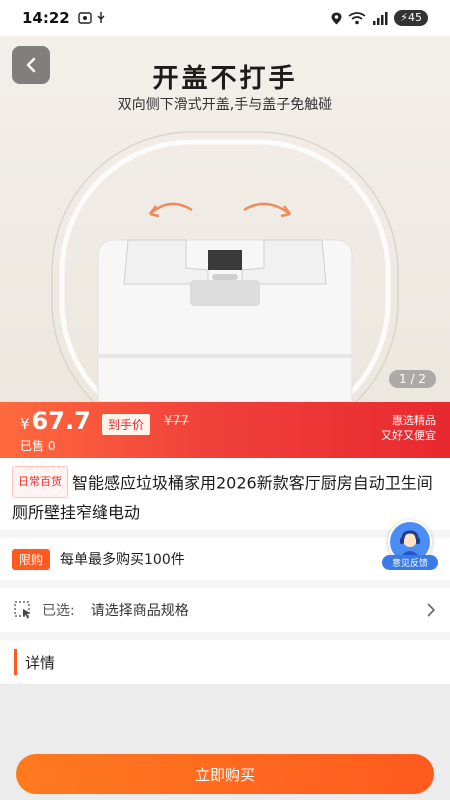  What do you see at coordinates (139, 611) in the screenshot?
I see `spec-value: 请选择商品规格` at bounding box center [139, 611].